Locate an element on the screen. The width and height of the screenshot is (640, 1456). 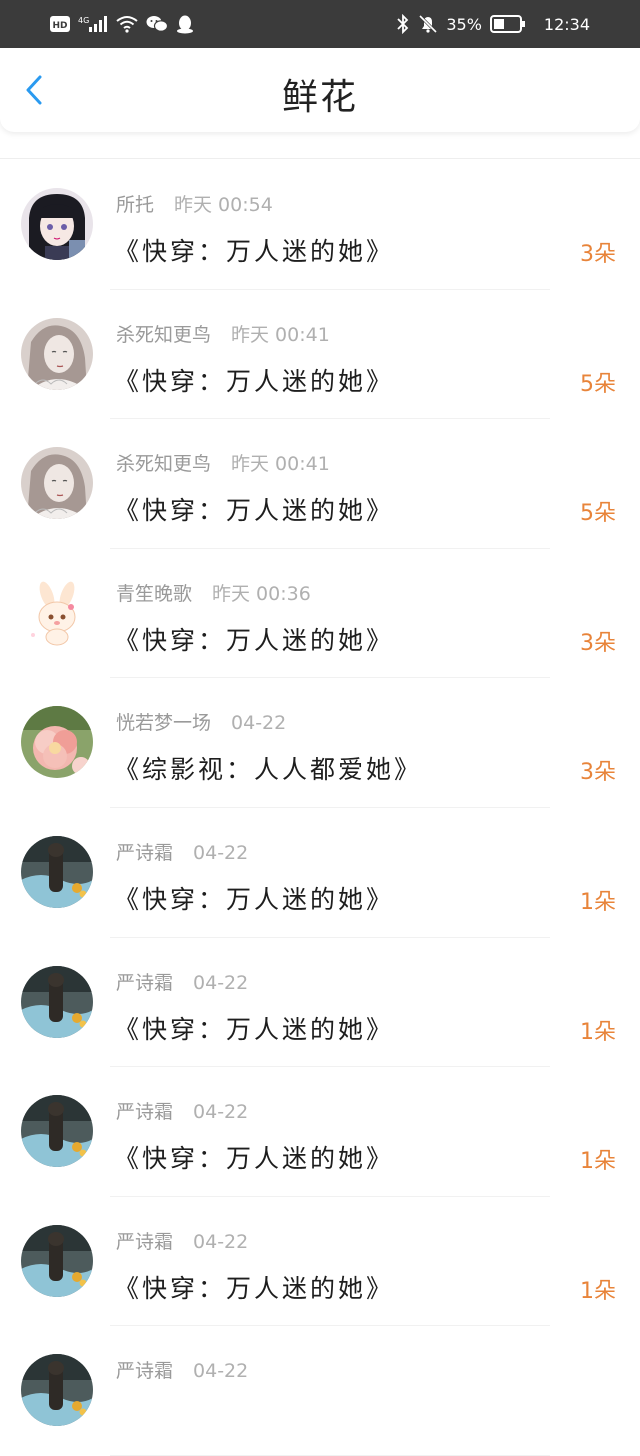
bell-muted-icon is located at coordinates (428, 24).